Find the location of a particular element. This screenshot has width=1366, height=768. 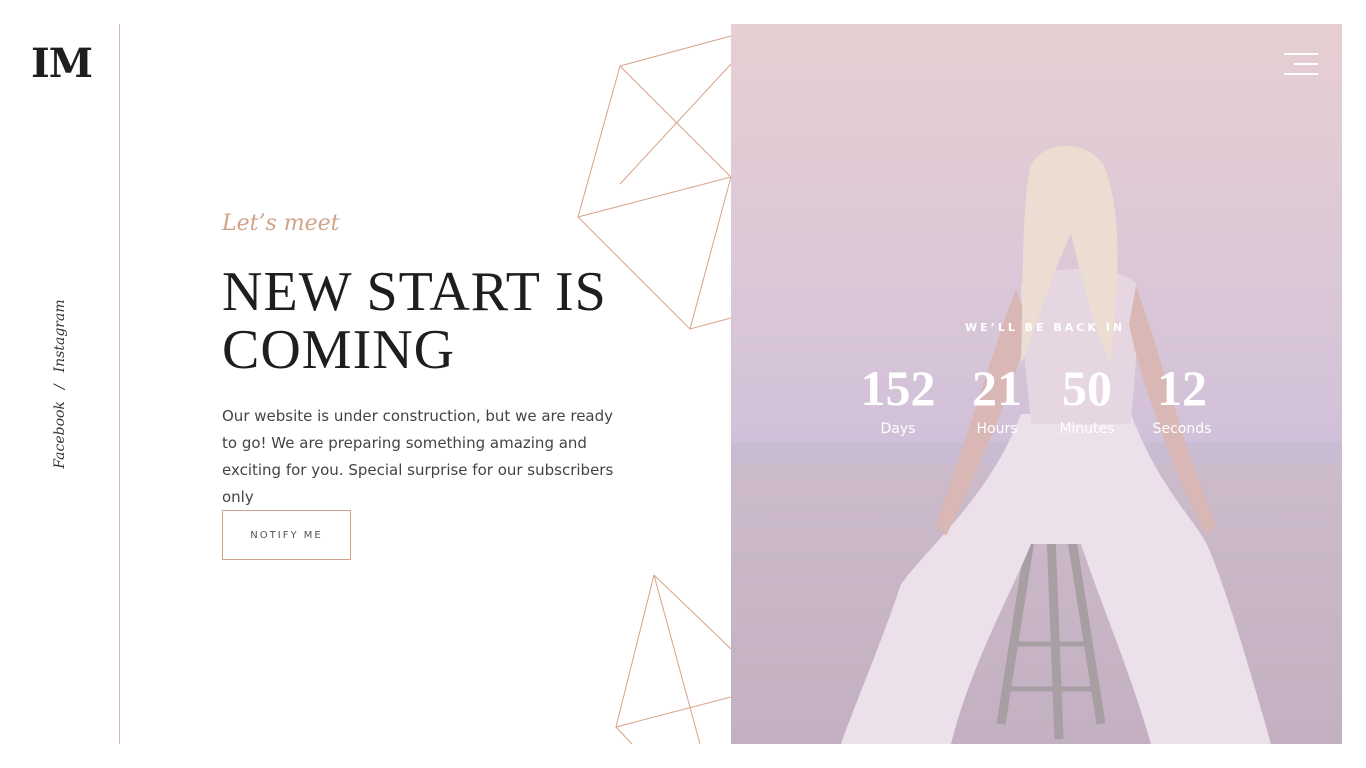

headline-line-1: NEW START IS is located at coordinates (414, 292).